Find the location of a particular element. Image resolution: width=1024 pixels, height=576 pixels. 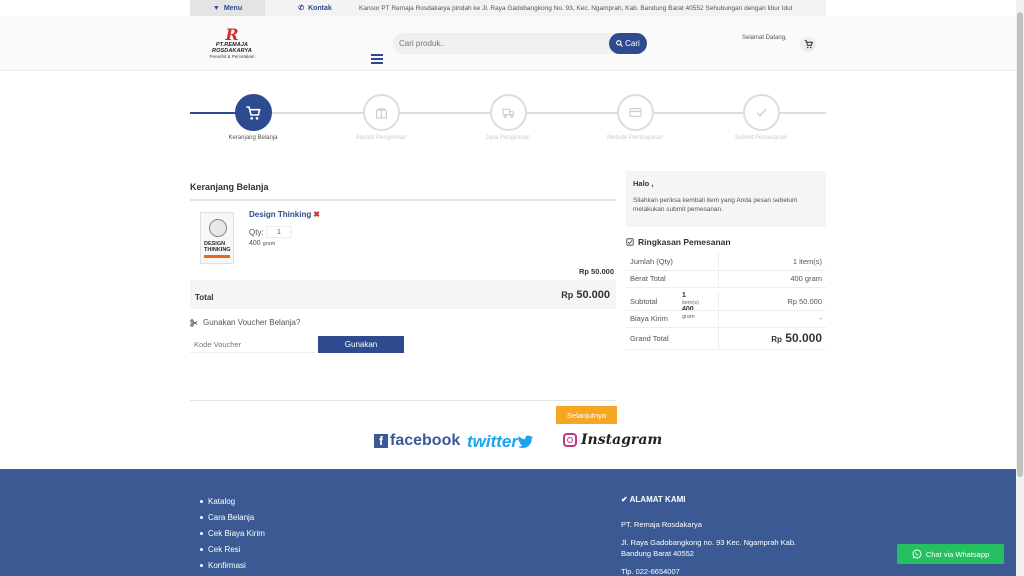

search-icon is located at coordinates (620, 43).